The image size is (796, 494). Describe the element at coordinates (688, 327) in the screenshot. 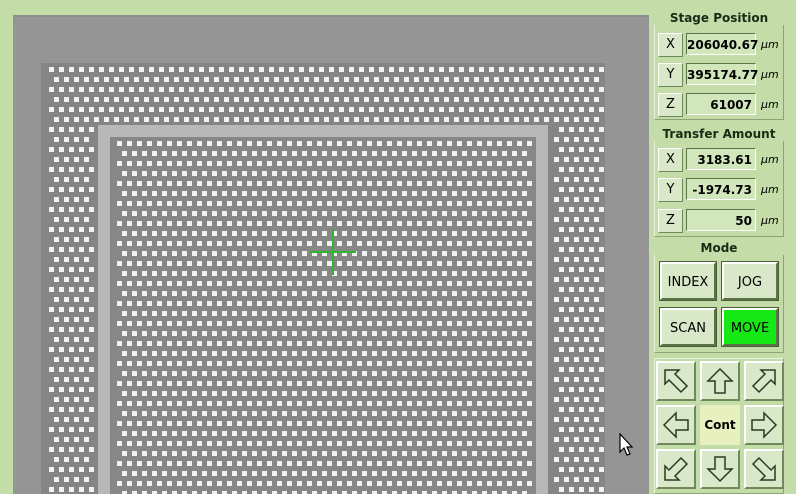

I see `scan-button: SCAN` at that location.